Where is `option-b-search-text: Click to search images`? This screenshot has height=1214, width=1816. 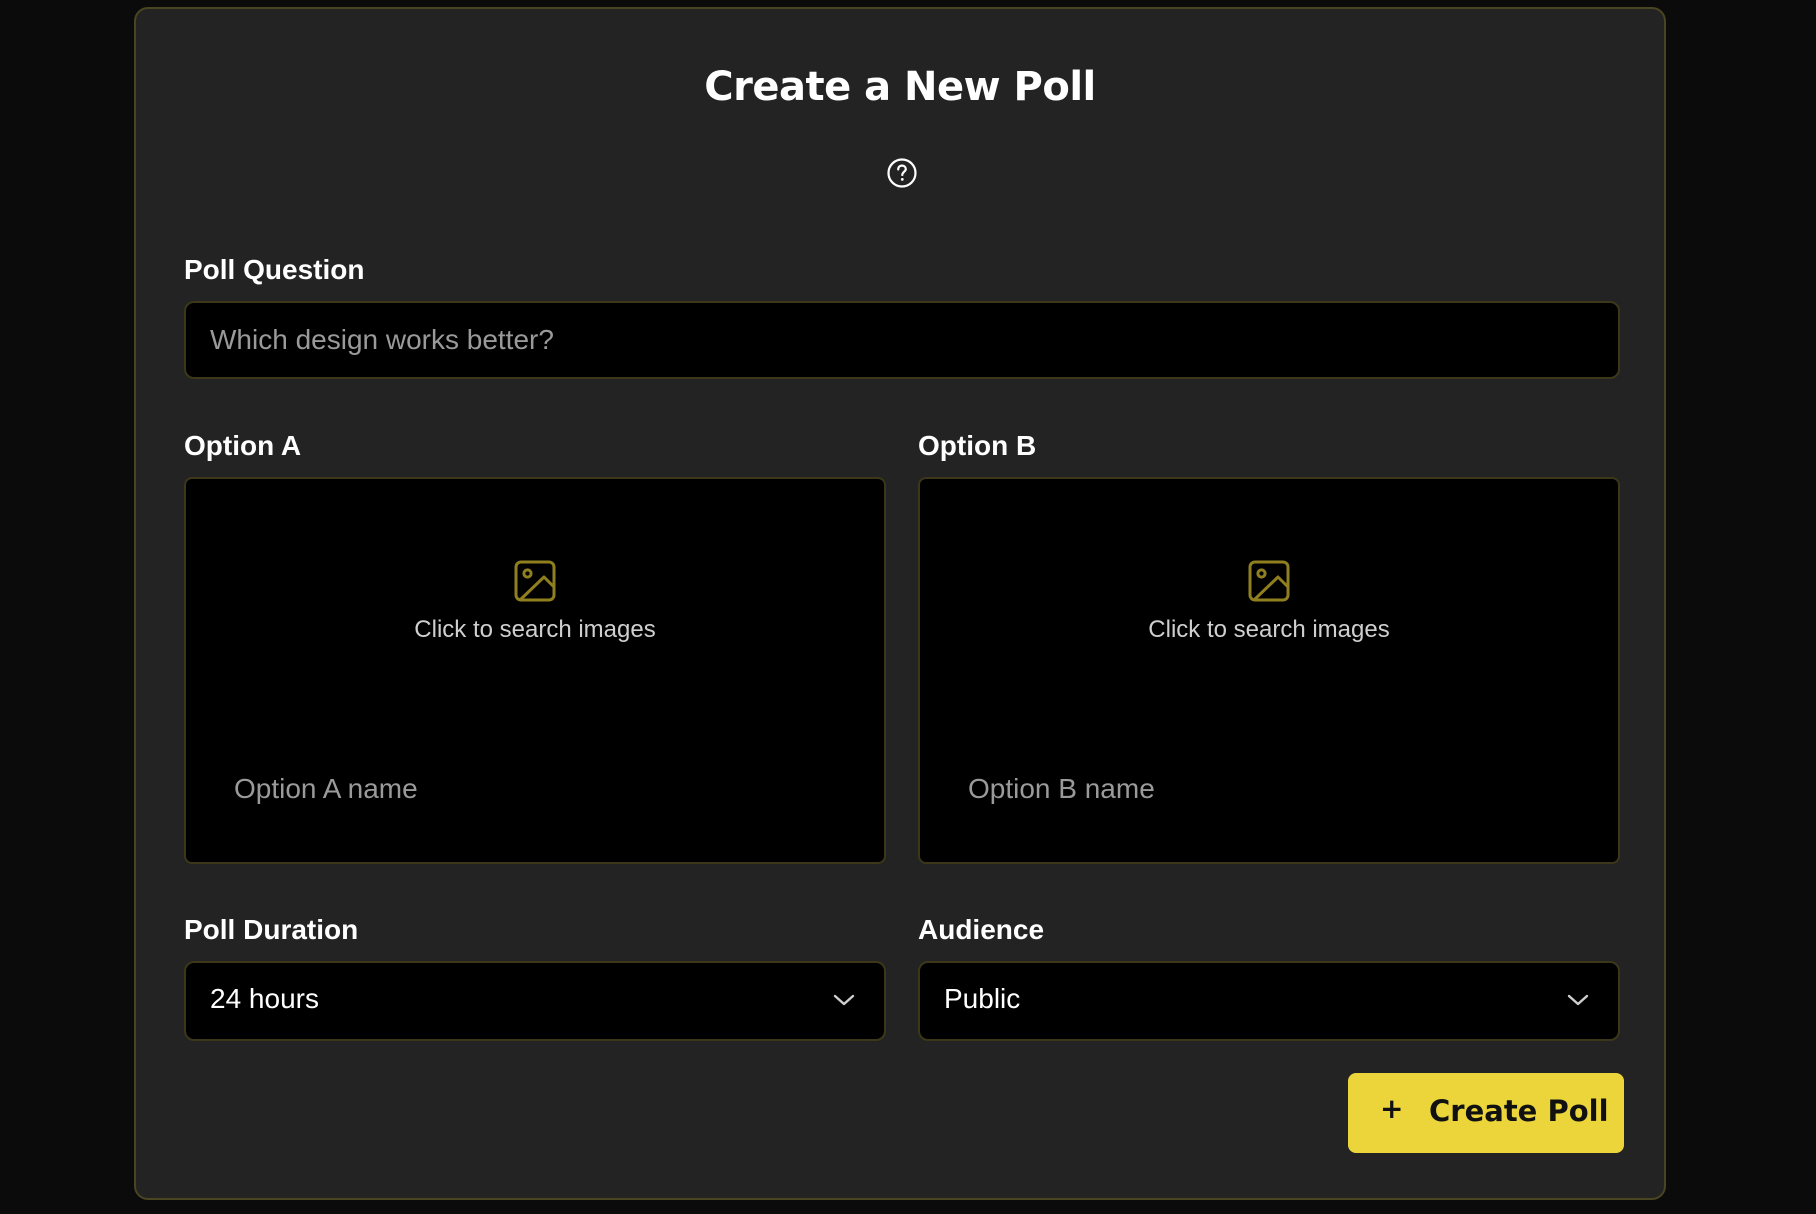
option-b-search-text: Click to search images is located at coordinates (1269, 629).